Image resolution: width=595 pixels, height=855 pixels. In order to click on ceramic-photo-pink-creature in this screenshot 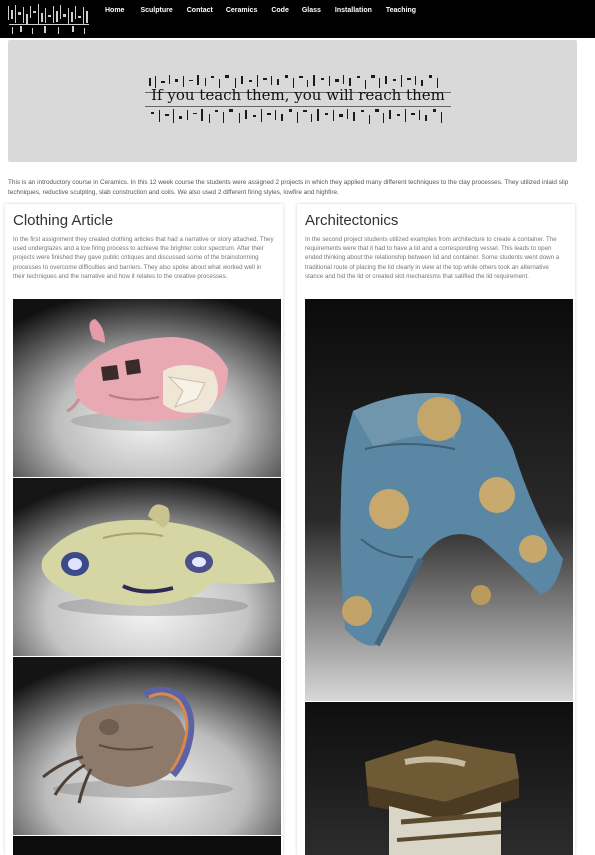, I will do `click(147, 388)`.